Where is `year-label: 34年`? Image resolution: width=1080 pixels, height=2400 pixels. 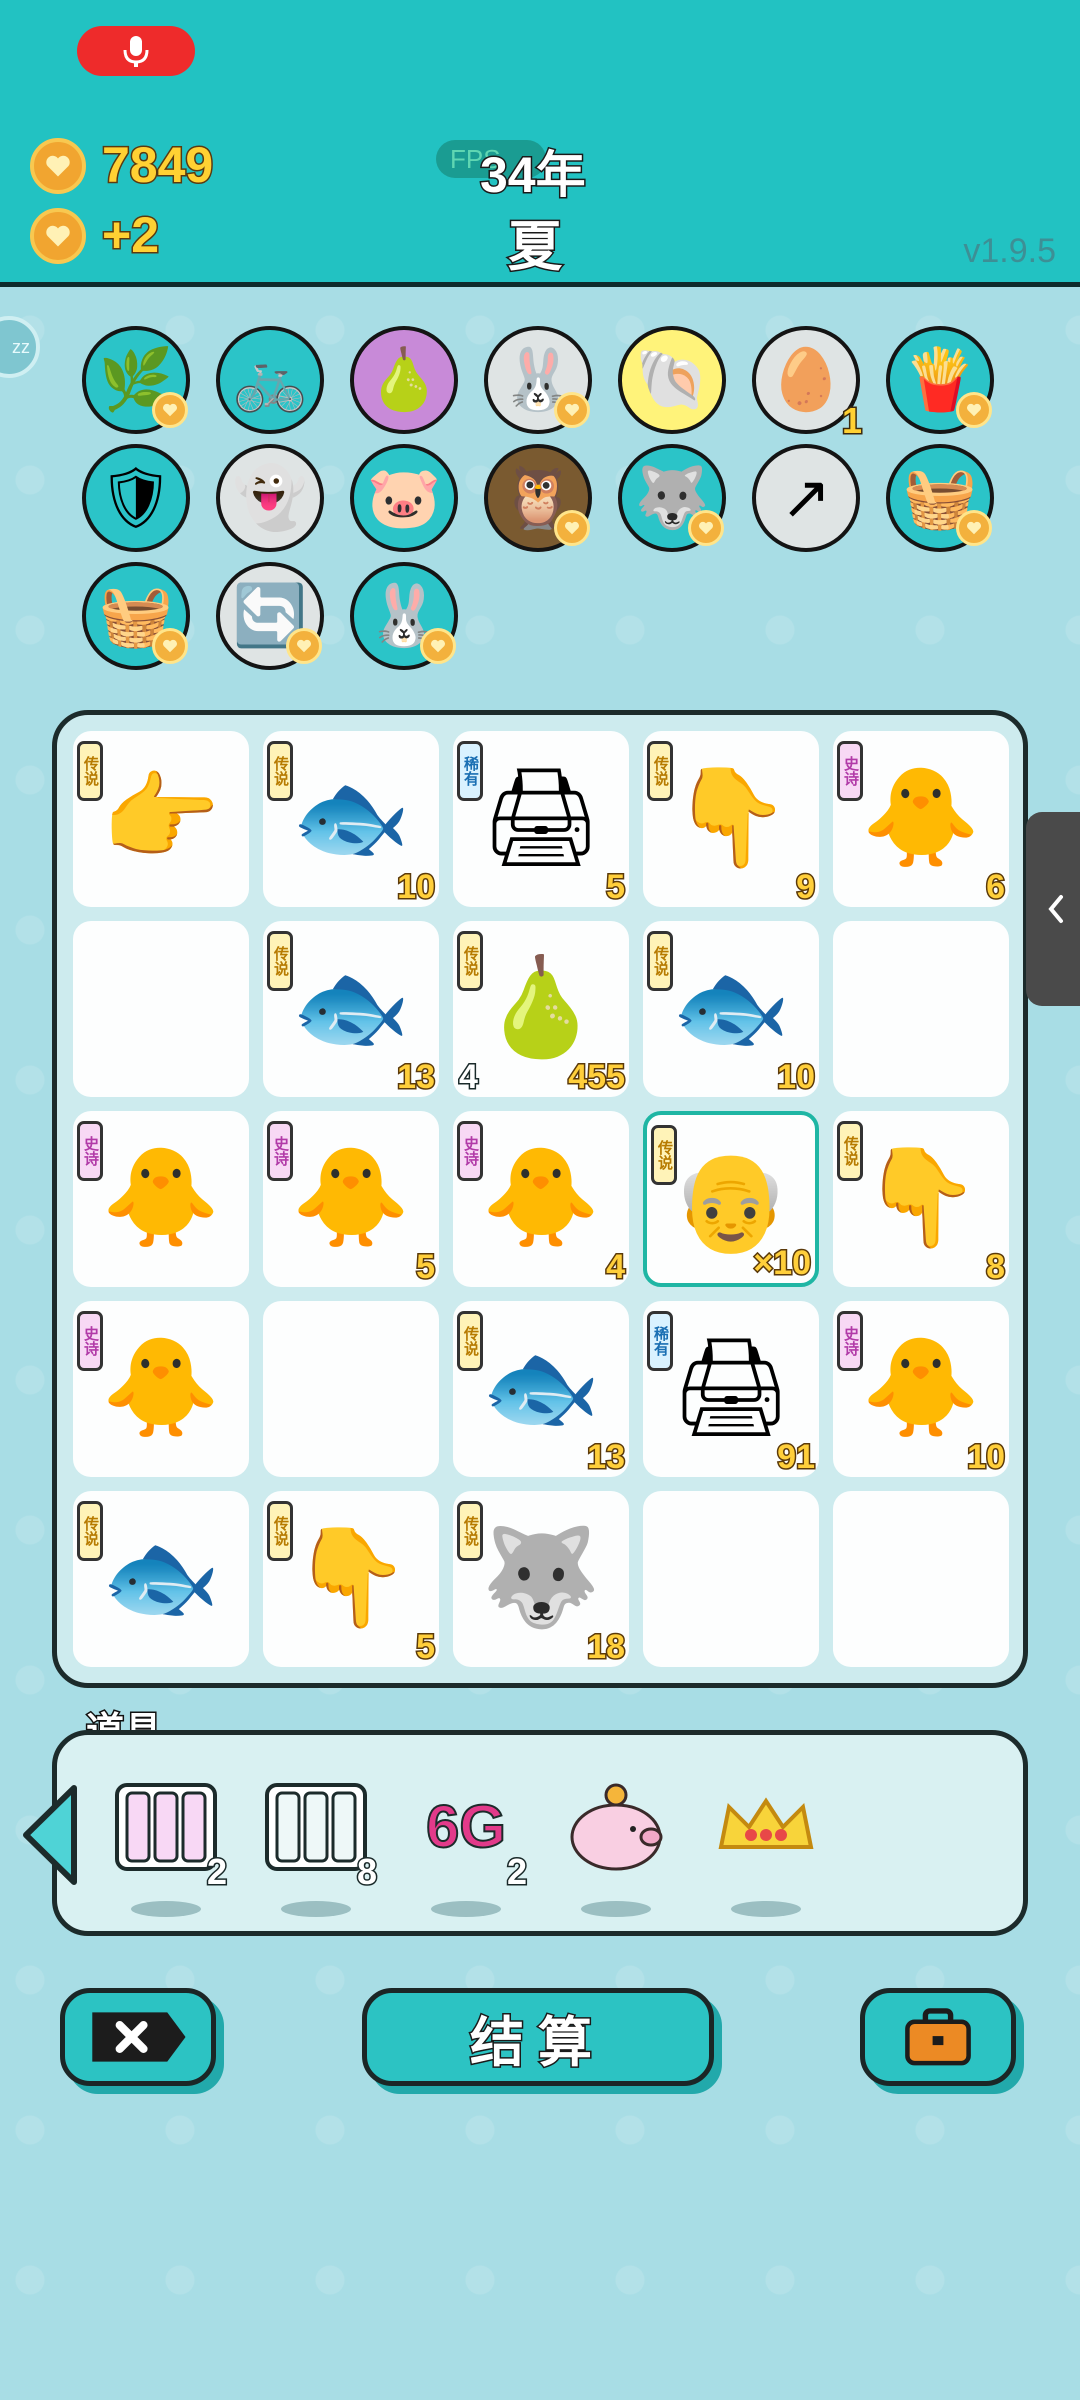 year-label: 34年 is located at coordinates (533, 175).